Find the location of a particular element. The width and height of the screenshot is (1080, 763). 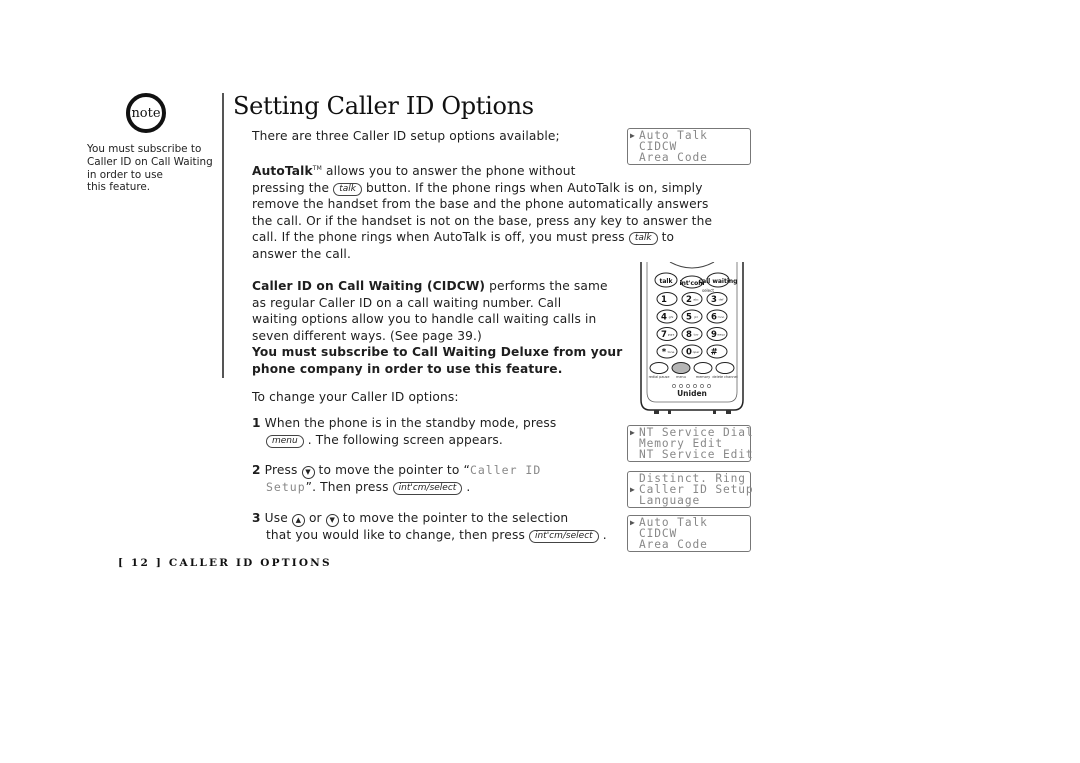

phone-call-waiting-key-label: call waiting is located at coordinates (718, 281).